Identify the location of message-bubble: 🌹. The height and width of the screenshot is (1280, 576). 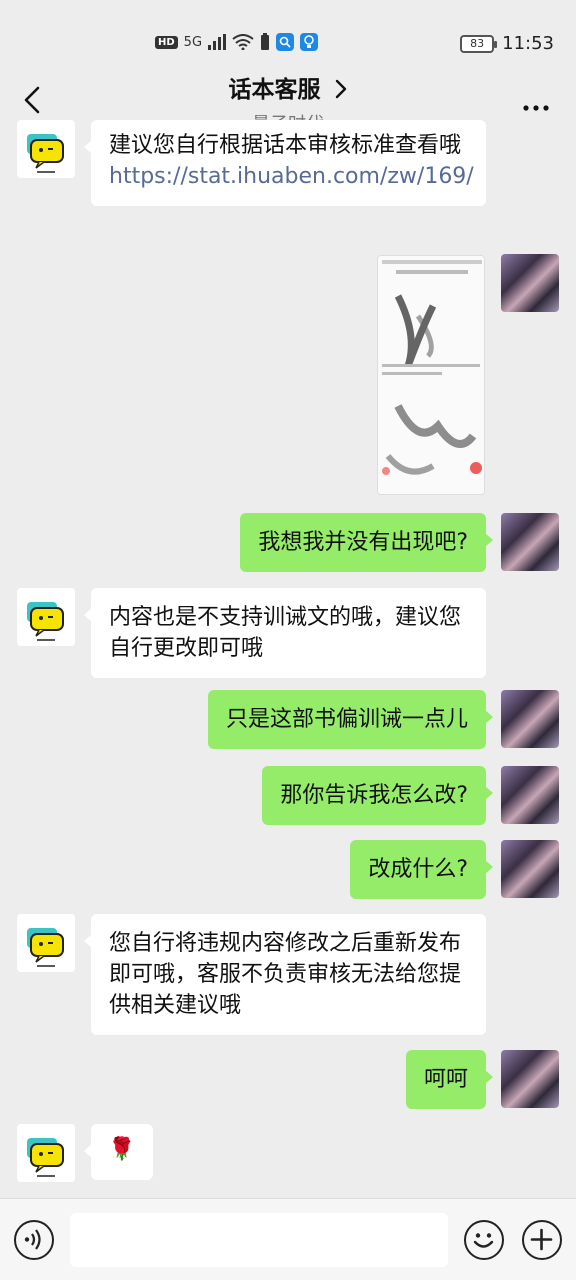
(118, 1152).